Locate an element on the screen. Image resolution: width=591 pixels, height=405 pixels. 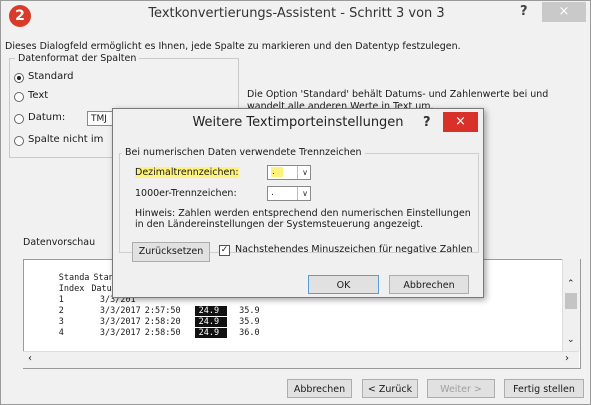
decimal-separator-label: Dezimaltrennzeichen: is located at coordinates (187, 172).